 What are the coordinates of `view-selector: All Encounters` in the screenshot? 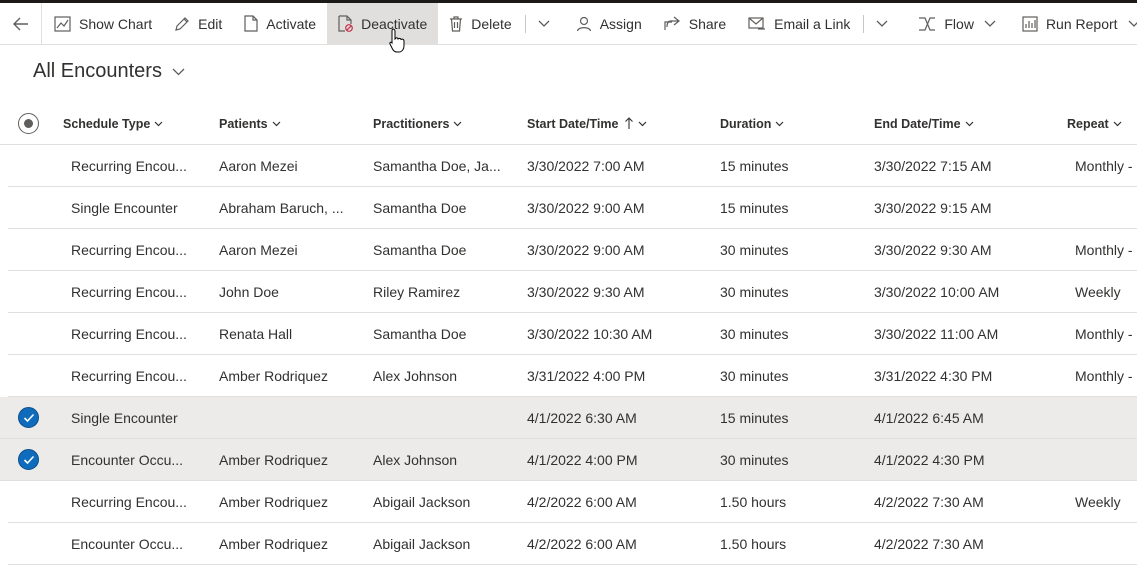 It's located at (109, 71).